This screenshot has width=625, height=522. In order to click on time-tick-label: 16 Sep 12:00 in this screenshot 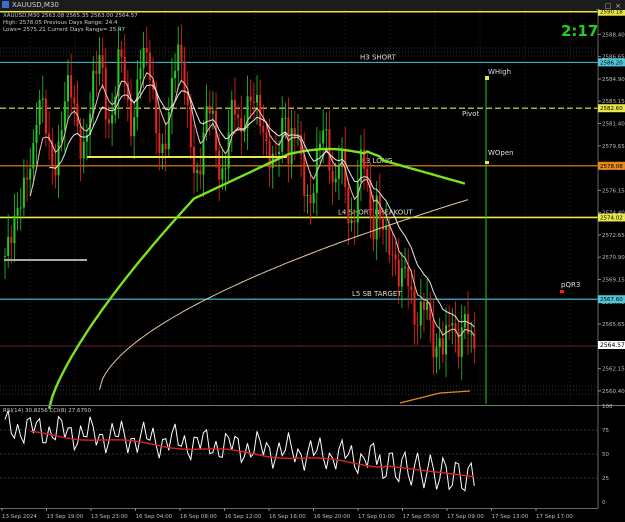, I will do `click(243, 517)`.